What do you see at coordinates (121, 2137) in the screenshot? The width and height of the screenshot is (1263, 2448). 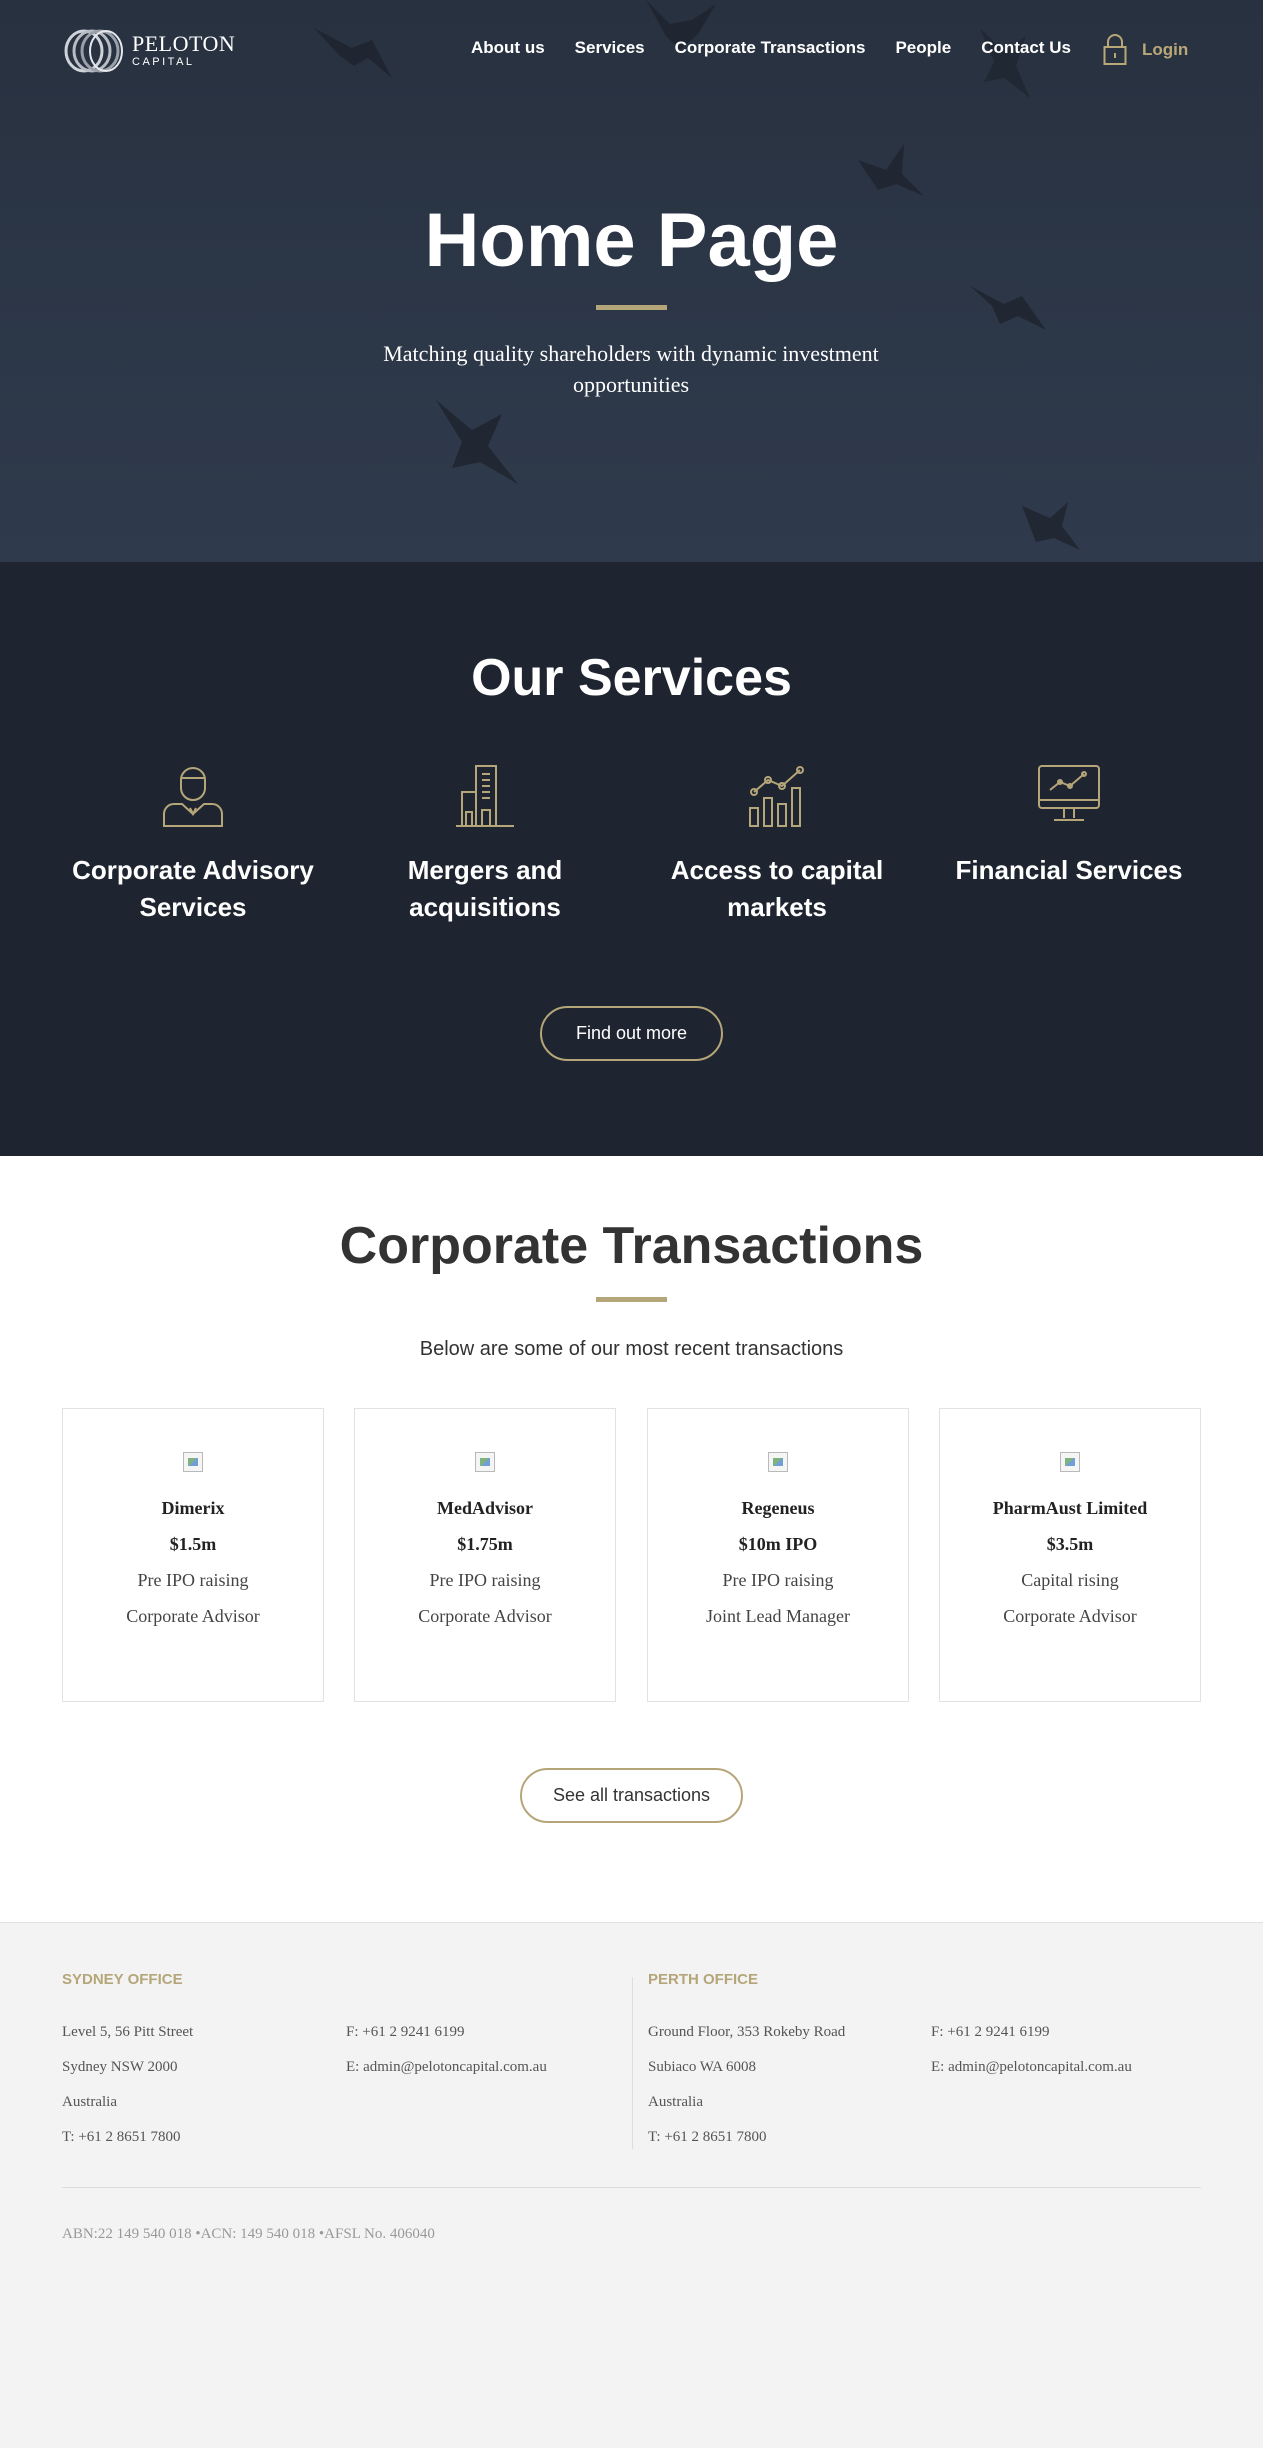 I see `sydney-phone: T: +61 2 8651 7800` at bounding box center [121, 2137].